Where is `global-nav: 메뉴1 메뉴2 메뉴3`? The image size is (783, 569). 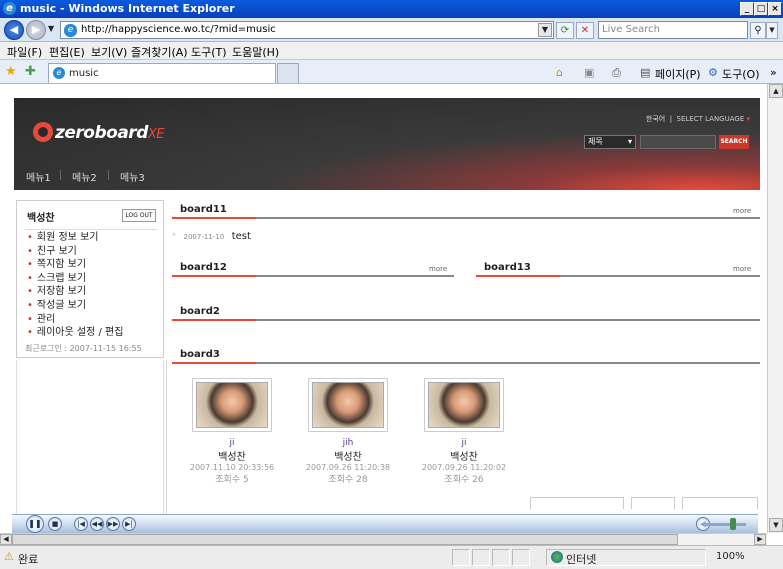 global-nav: 메뉴1 메뉴2 메뉴3 is located at coordinates (387, 175).